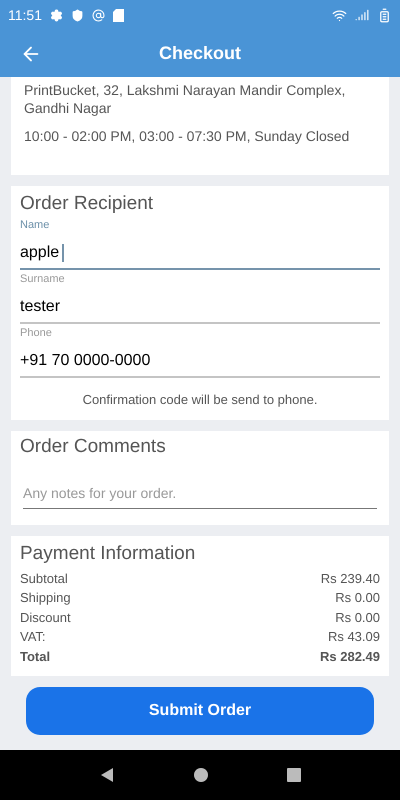 This screenshot has height=800, width=400. I want to click on section-title: Order Comments, so click(93, 446).